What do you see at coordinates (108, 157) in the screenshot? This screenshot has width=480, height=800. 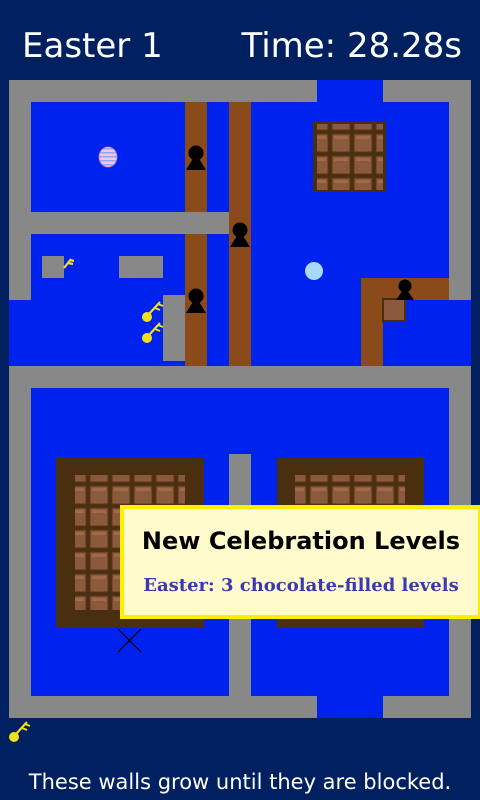 I see `easter-egg-icon` at bounding box center [108, 157].